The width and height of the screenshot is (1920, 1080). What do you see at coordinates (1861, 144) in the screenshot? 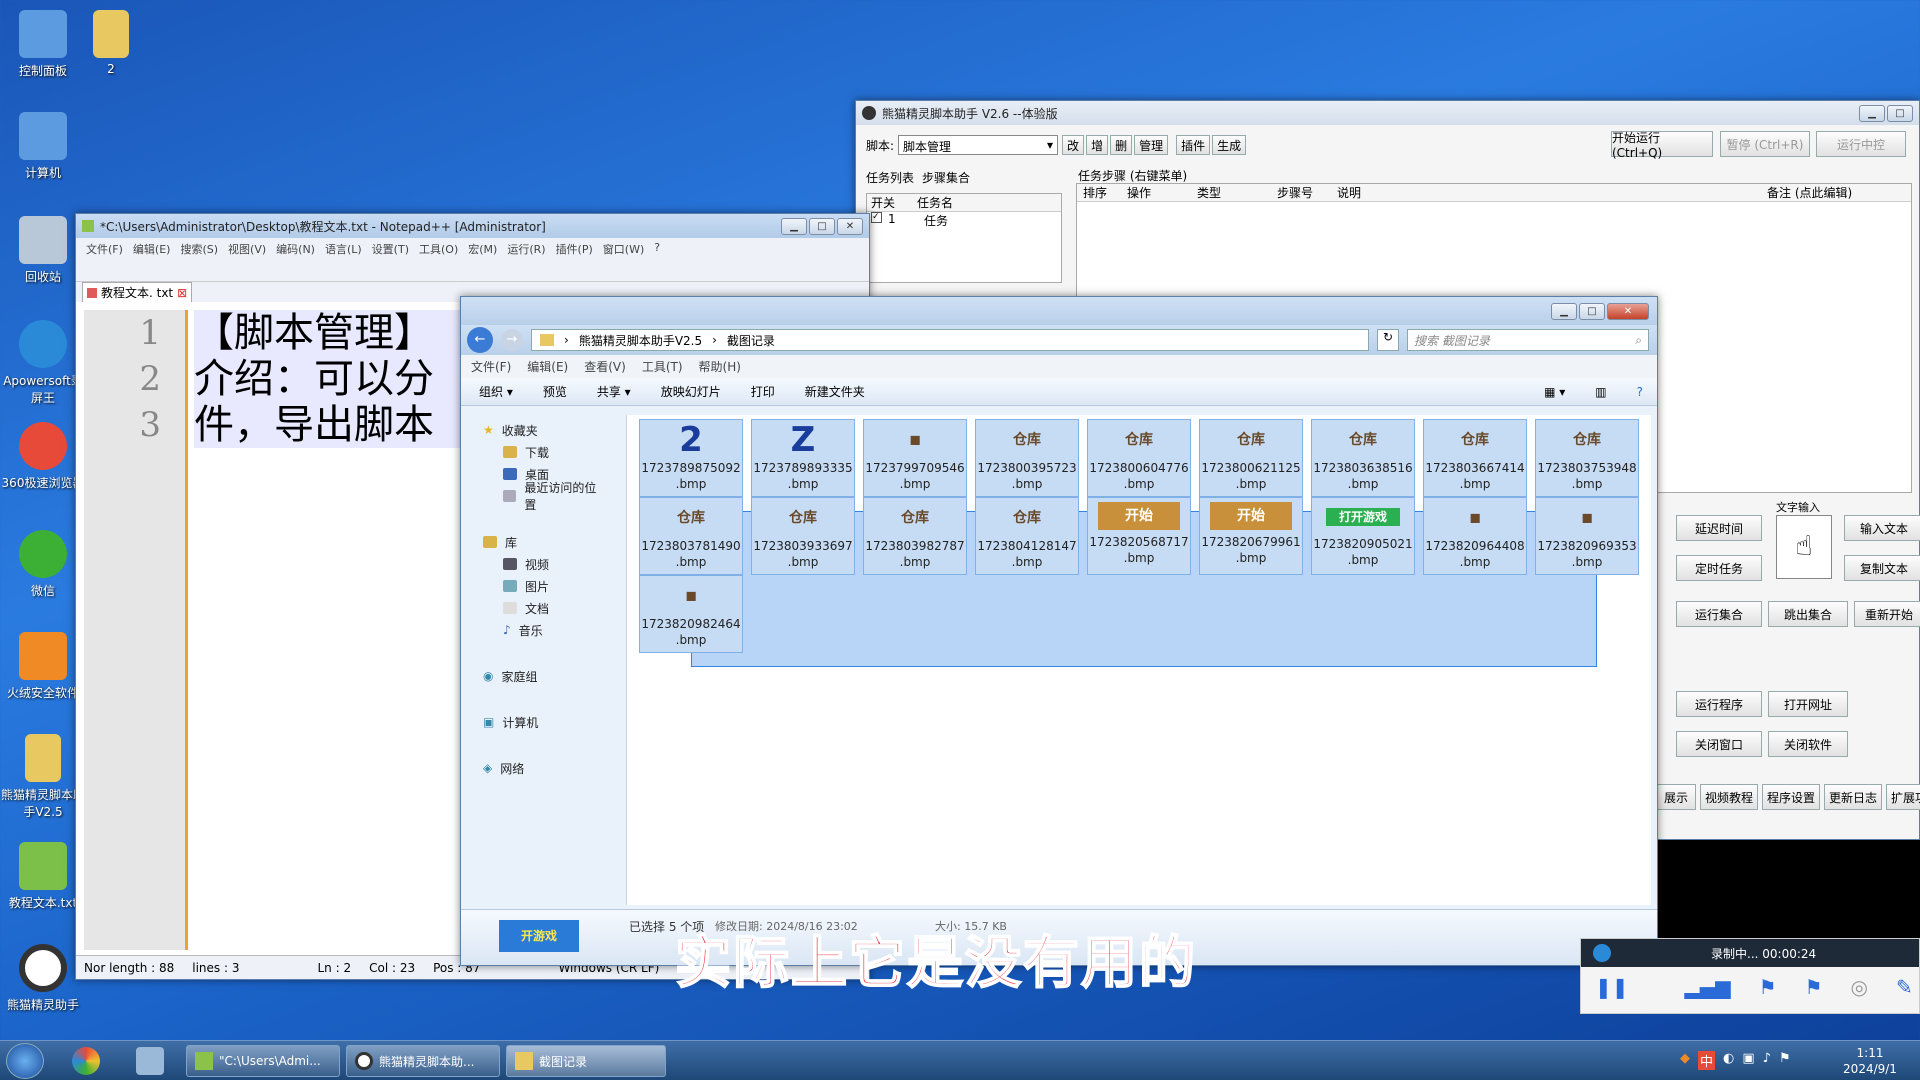
I see `stop-button: 运行中控` at bounding box center [1861, 144].